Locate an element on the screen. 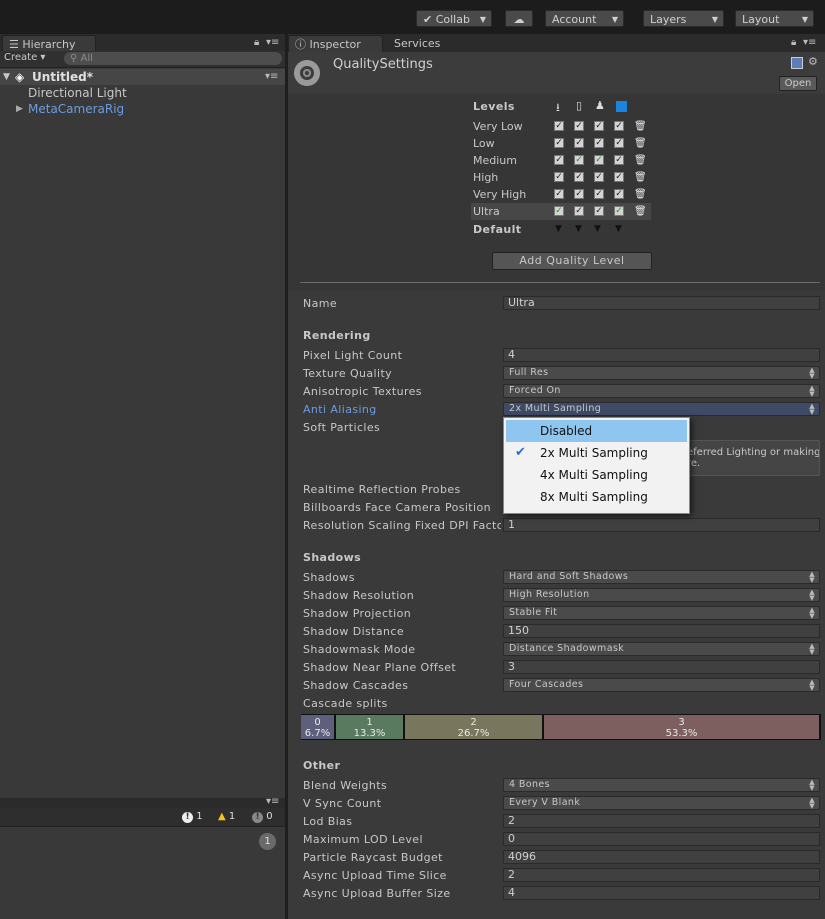  error-count-toggle: ! 1 is located at coordinates (192, 817).